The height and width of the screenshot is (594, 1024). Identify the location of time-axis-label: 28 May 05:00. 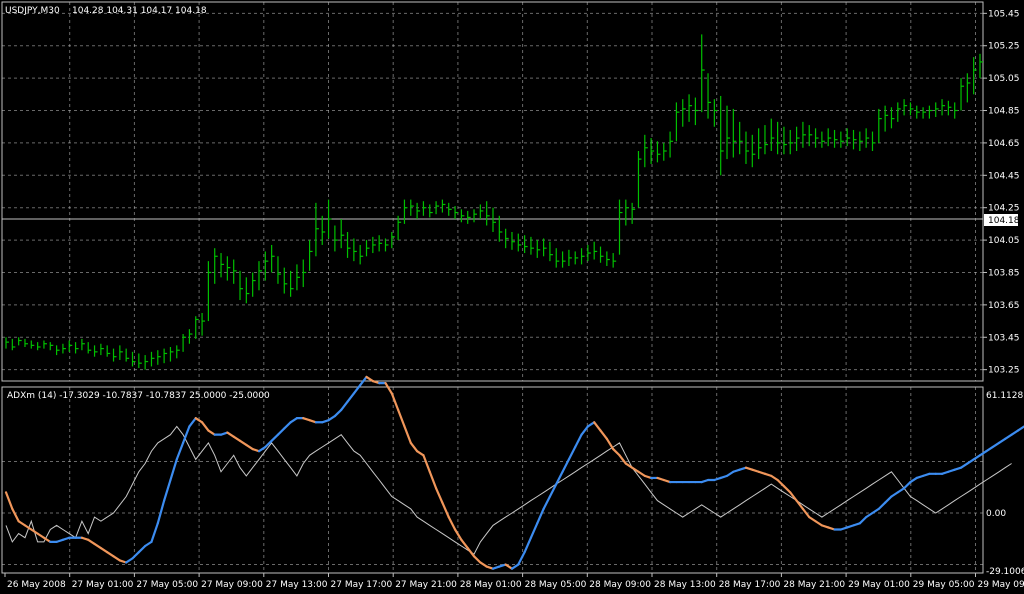
(556, 585).